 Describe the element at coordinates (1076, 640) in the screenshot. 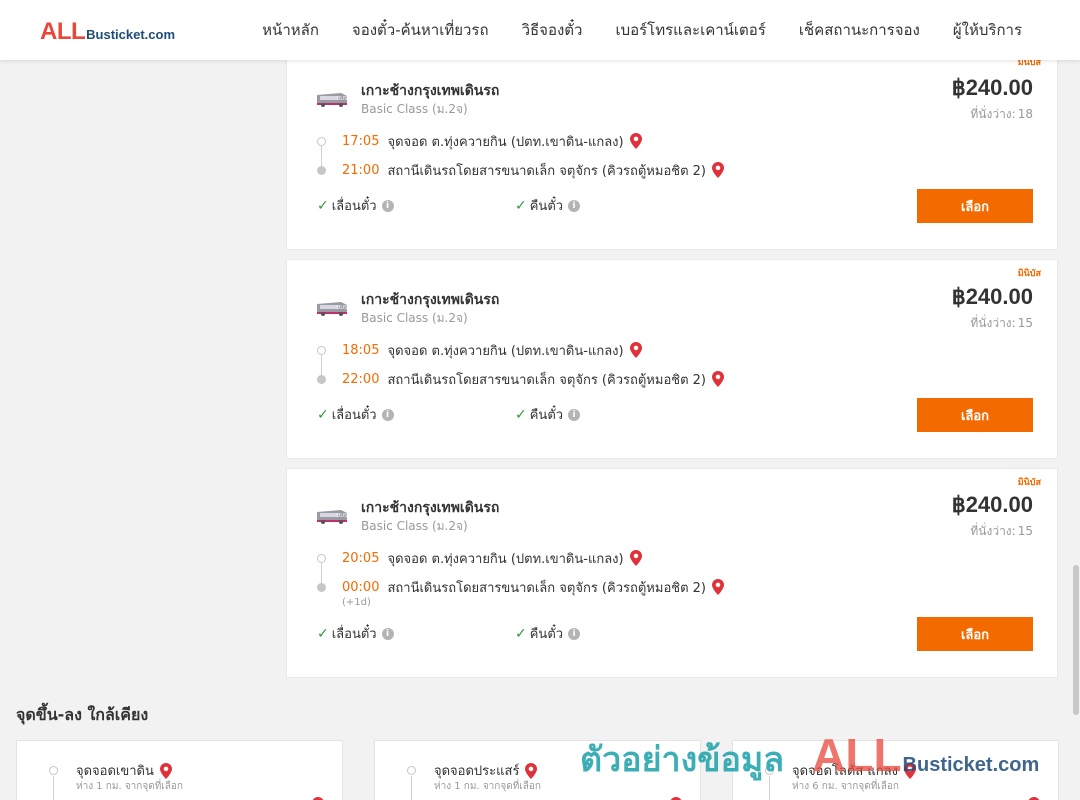

I see `scrollbar-thumb` at that location.